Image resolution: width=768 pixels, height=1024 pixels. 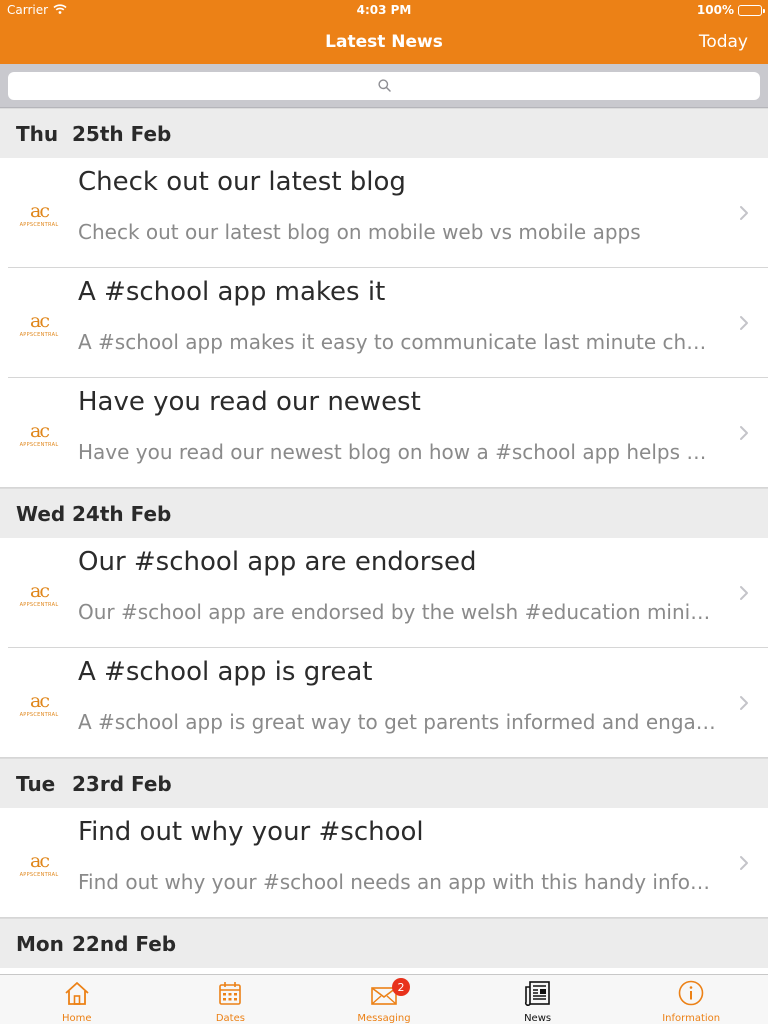 I want to click on unread-badge: 2, so click(x=400, y=987).